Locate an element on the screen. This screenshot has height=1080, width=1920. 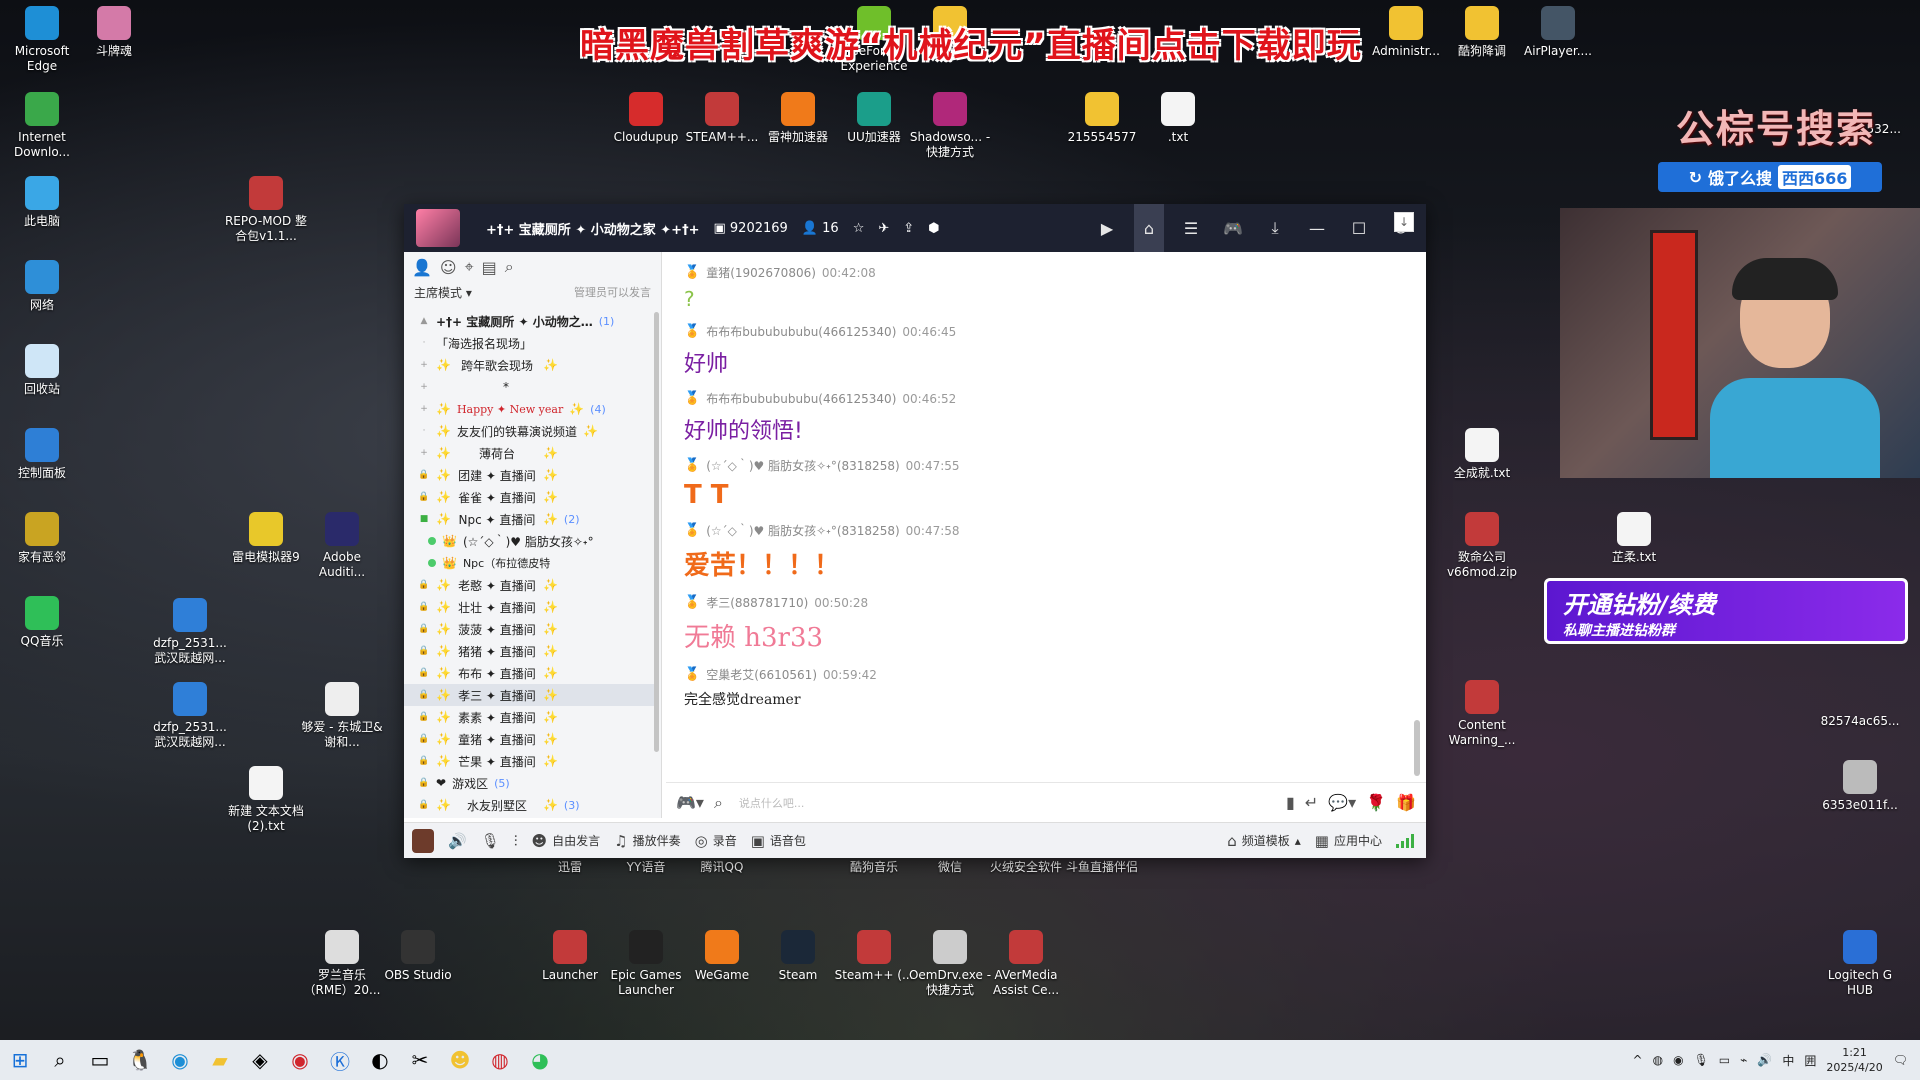
channel-row-selected: 🔒 ✨ 孝三 ✦ 直播间 ✨ is located at coordinates (529, 695).